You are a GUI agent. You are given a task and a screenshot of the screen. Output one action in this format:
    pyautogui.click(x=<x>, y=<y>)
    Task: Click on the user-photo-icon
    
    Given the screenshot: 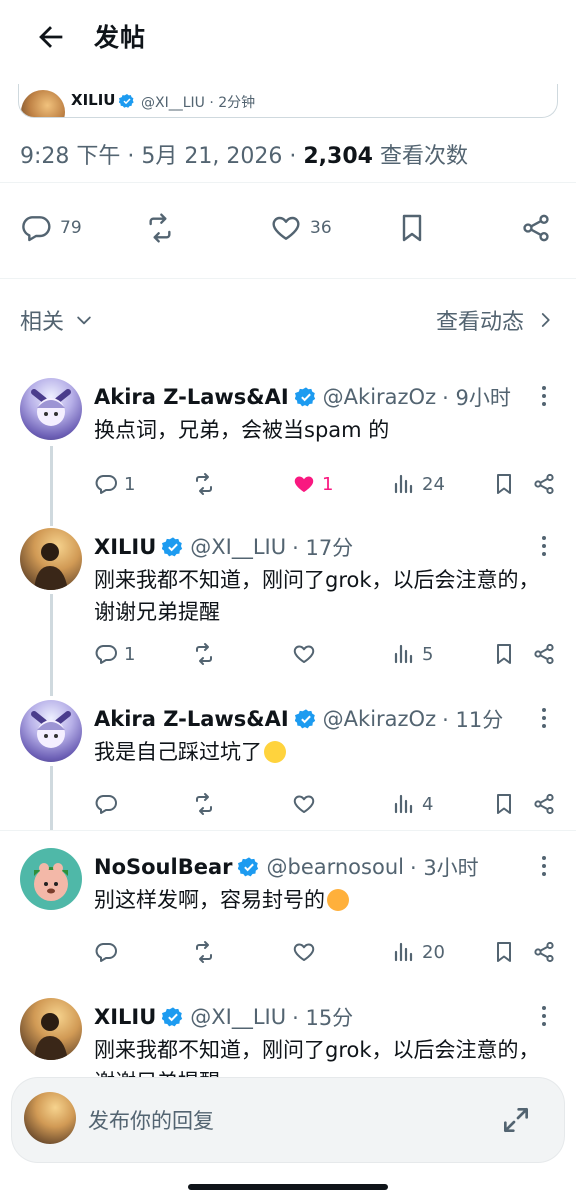 What is the action you would take?
    pyautogui.click(x=51, y=566)
    